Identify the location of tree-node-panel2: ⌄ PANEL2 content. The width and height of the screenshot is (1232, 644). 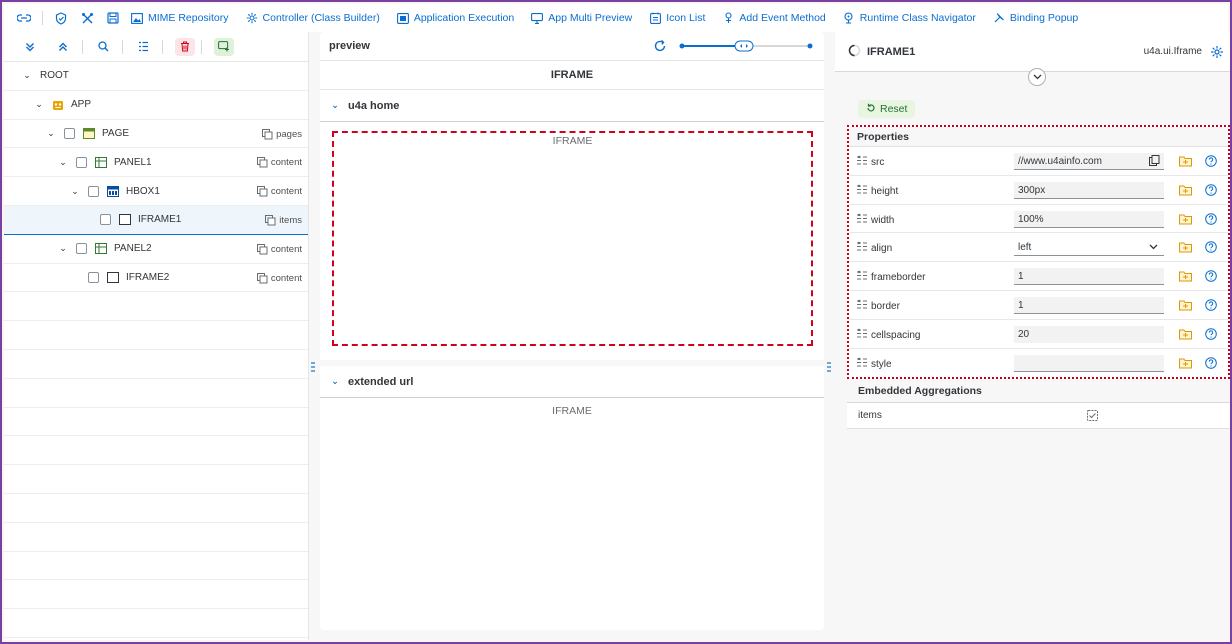
(156, 249).